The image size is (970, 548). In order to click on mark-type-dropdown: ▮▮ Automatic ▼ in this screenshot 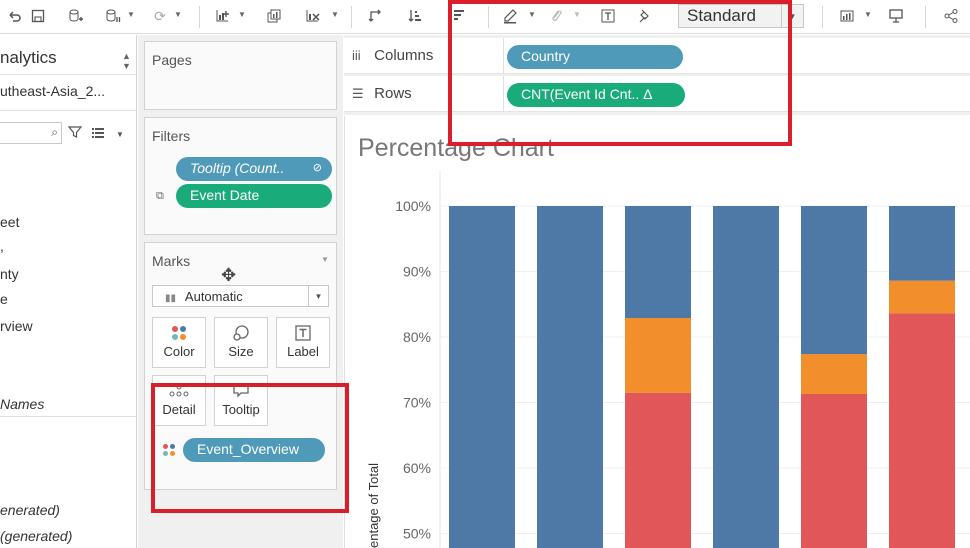, I will do `click(240, 296)`.